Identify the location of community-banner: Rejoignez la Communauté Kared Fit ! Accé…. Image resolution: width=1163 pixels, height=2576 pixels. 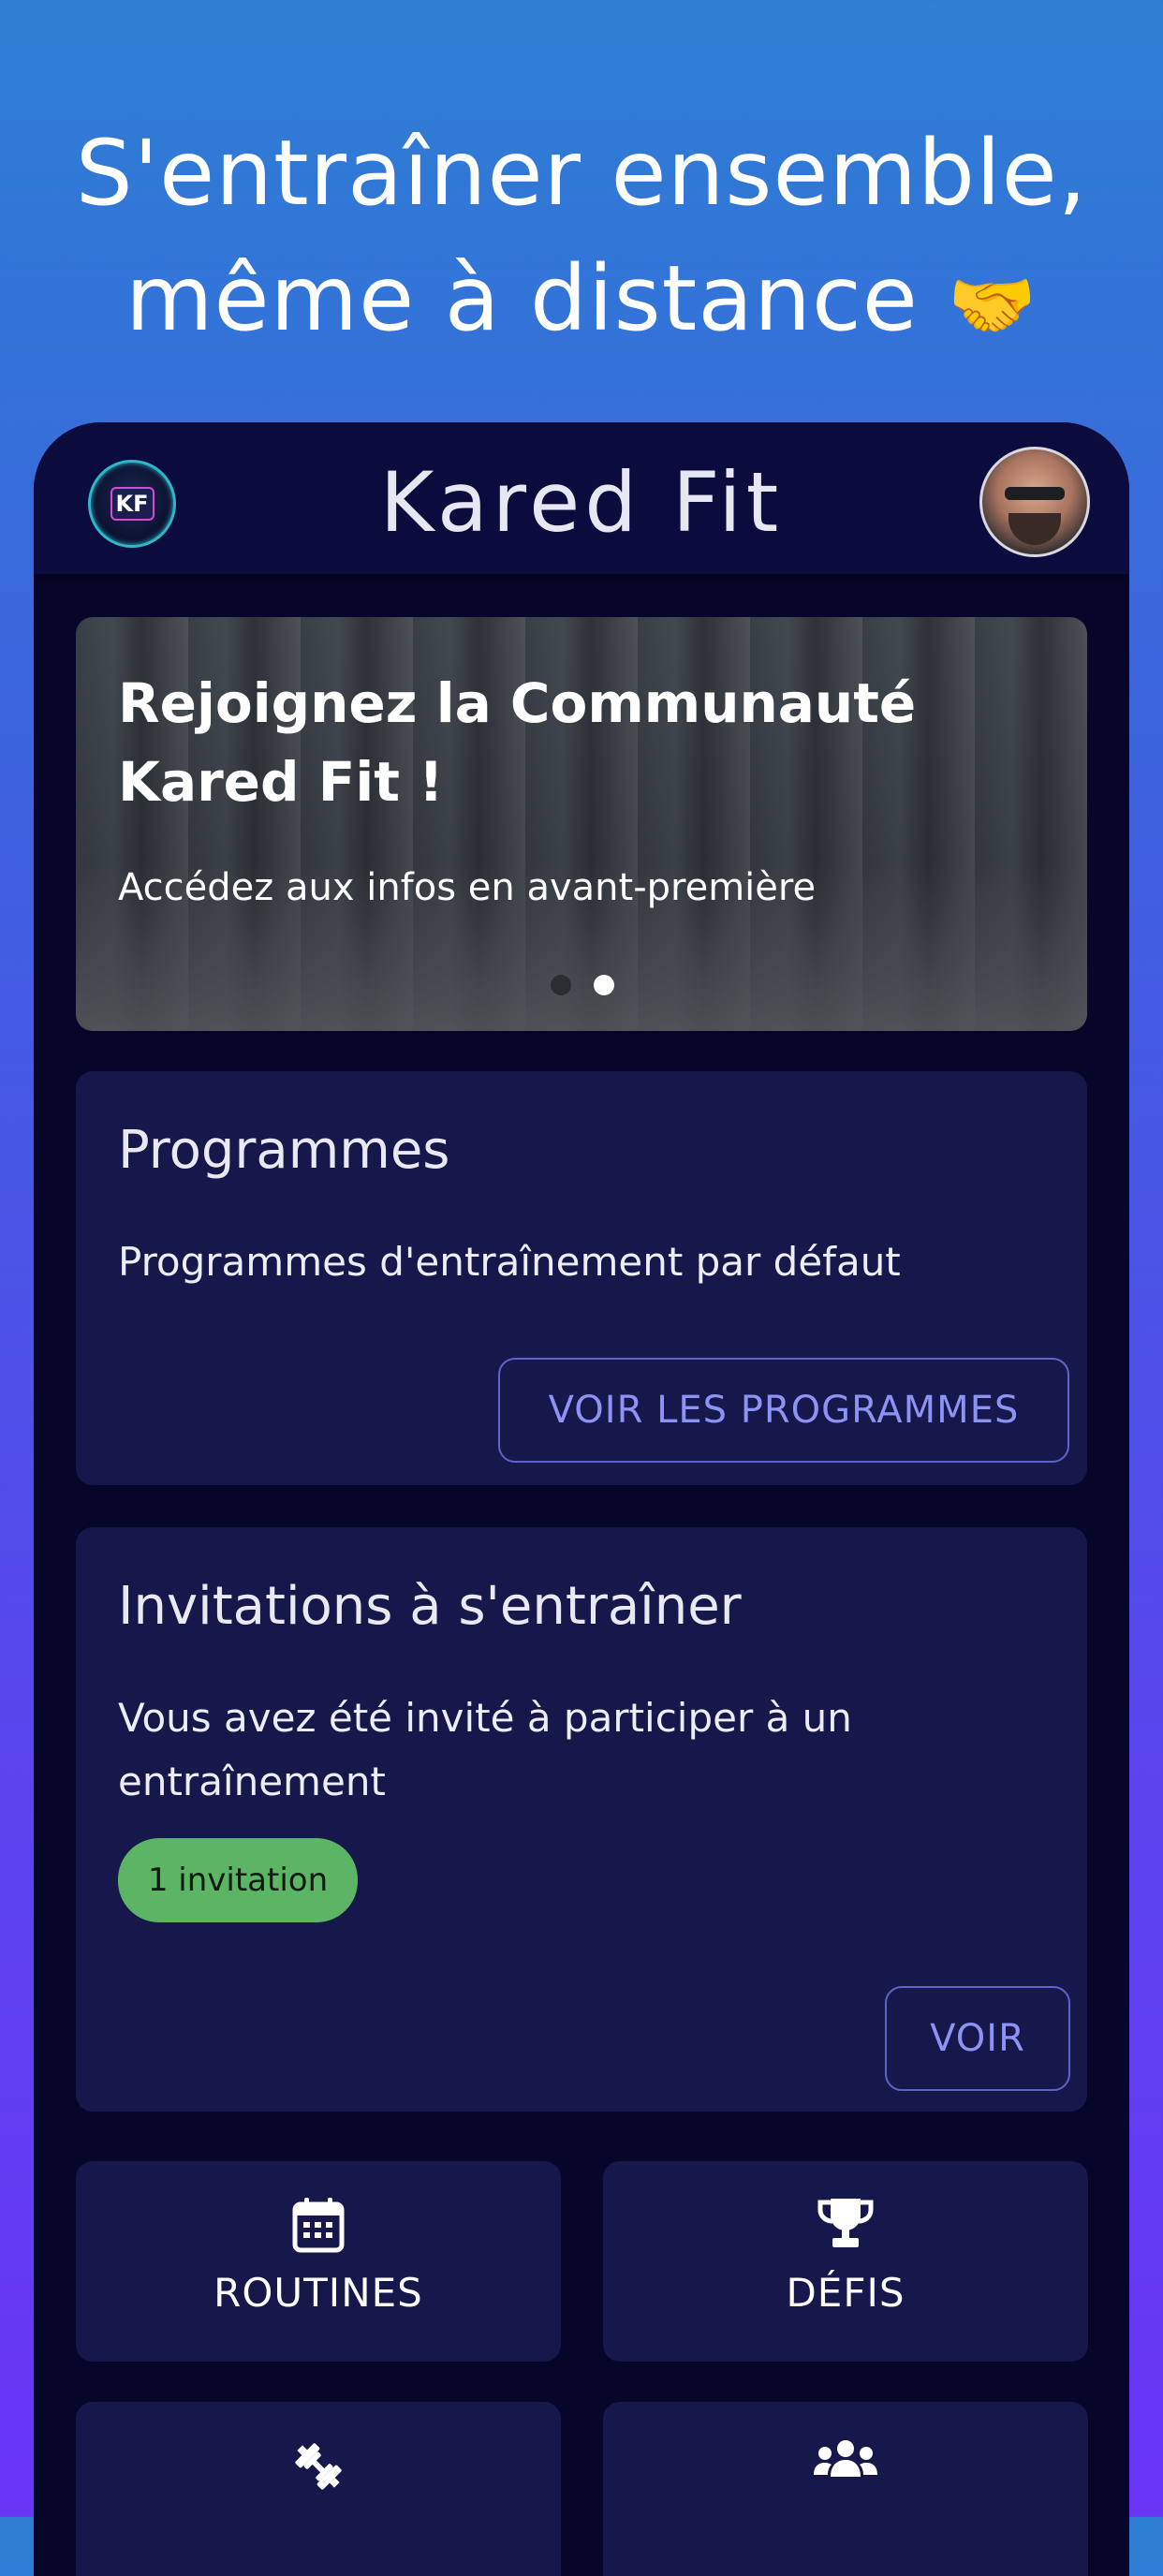
(581, 824).